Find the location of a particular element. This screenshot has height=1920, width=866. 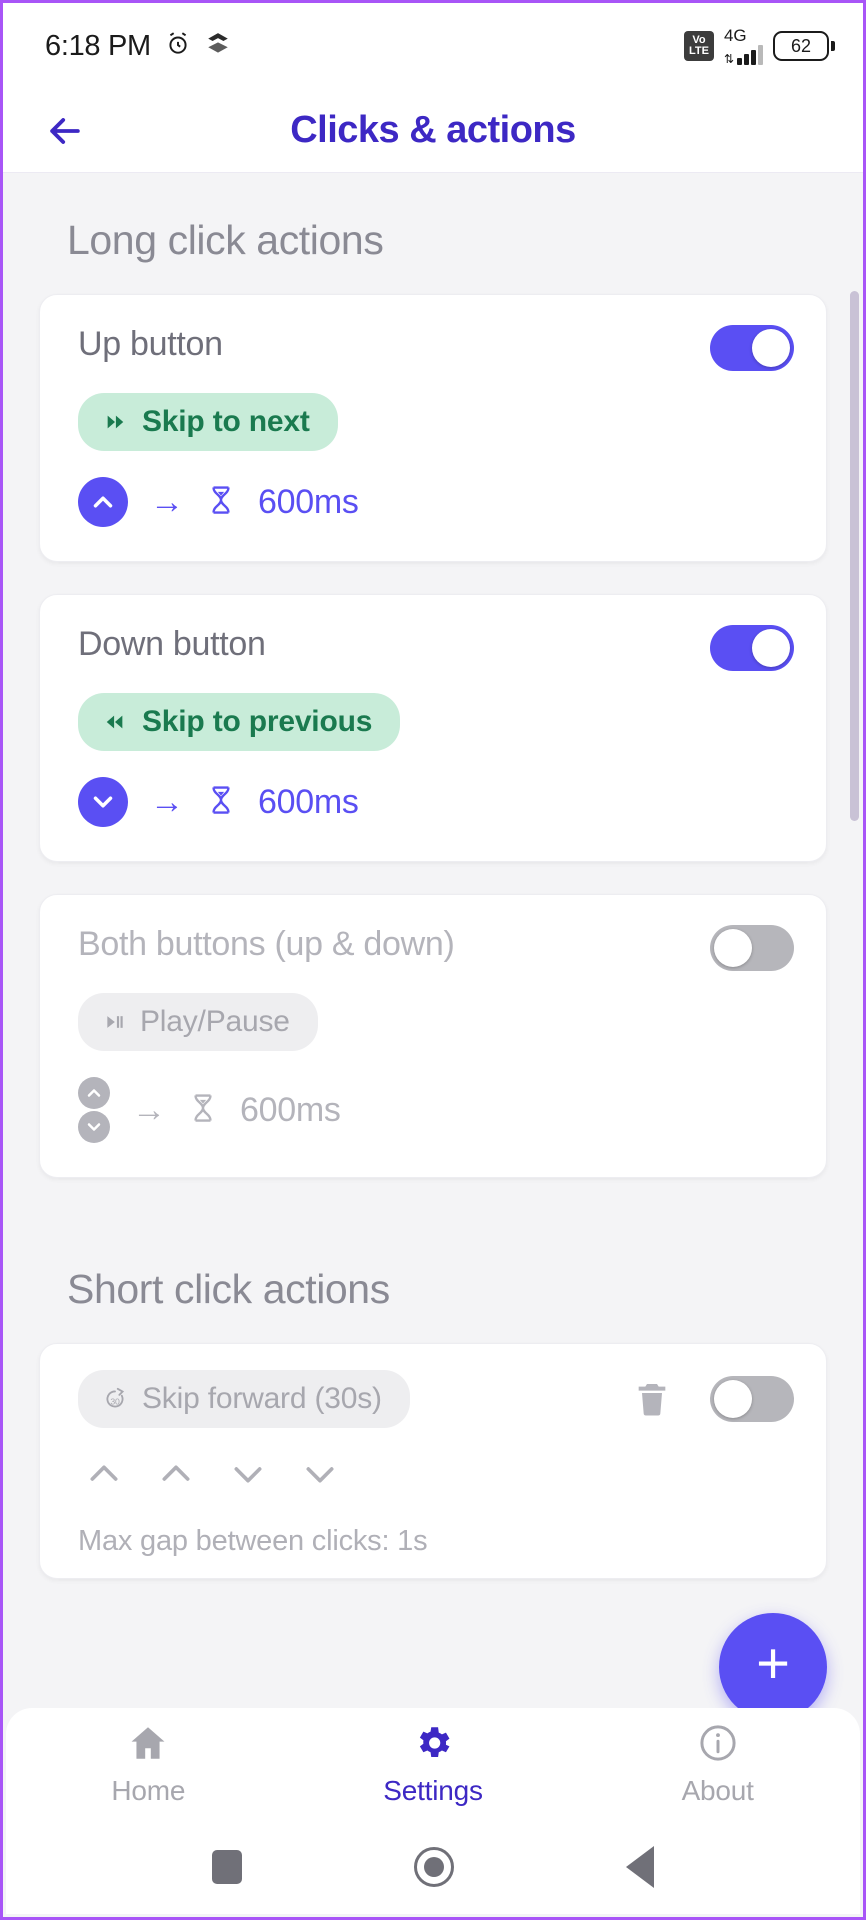

toggle-both-buttons is located at coordinates (752, 948).